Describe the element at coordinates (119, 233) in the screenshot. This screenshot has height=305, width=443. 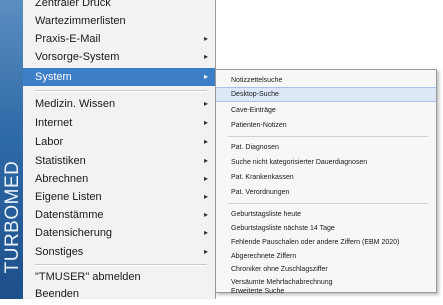
I see `menu-item-datensicherung: Datensicherung ▸` at that location.